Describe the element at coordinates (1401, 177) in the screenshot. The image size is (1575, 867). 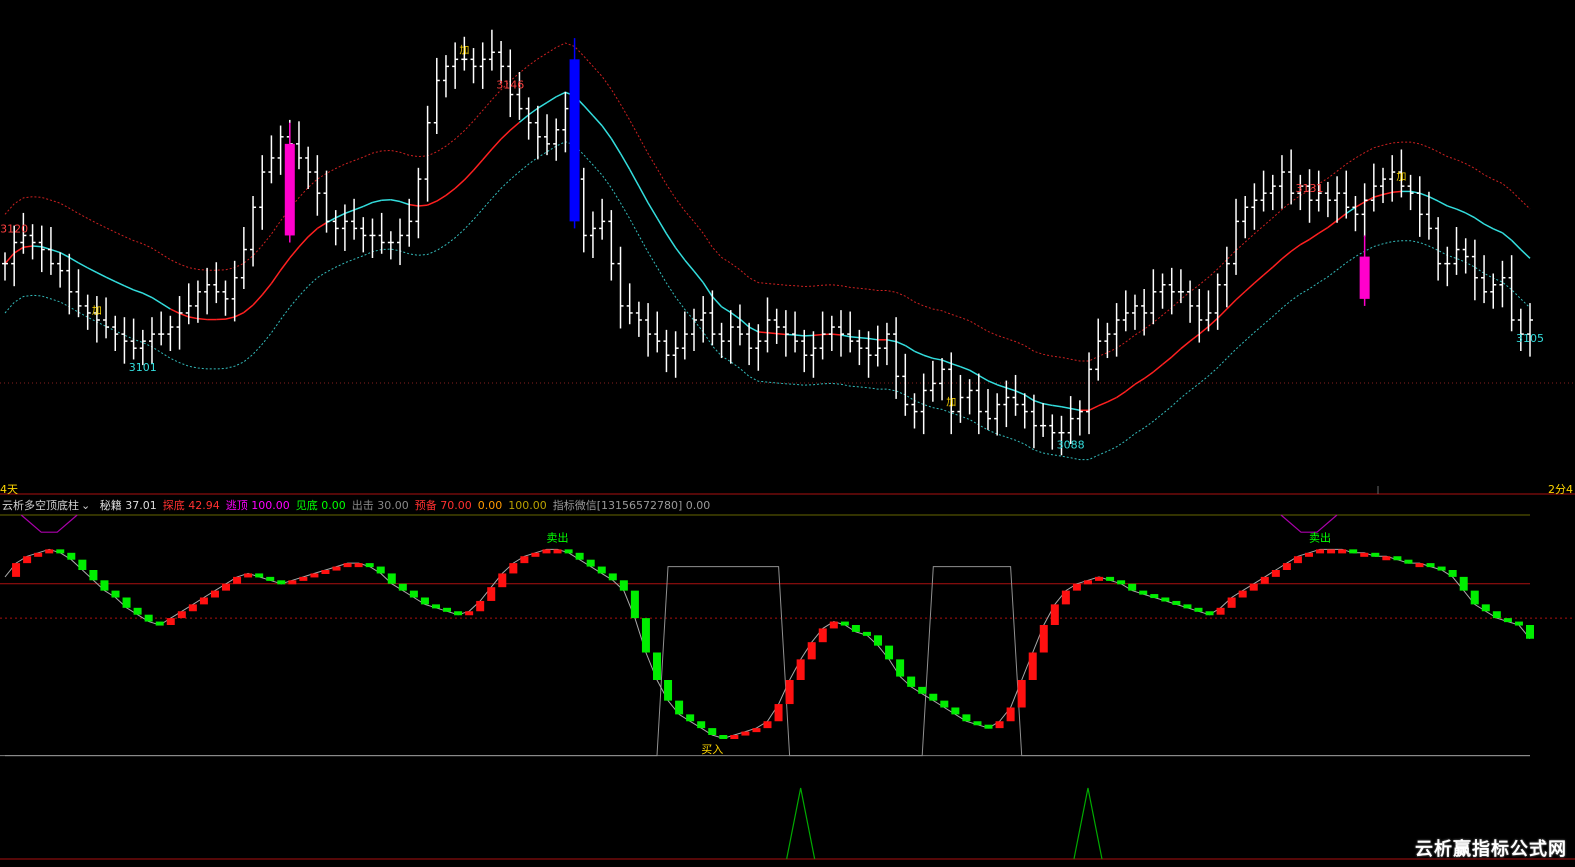
I see `add-marker: 加` at that location.